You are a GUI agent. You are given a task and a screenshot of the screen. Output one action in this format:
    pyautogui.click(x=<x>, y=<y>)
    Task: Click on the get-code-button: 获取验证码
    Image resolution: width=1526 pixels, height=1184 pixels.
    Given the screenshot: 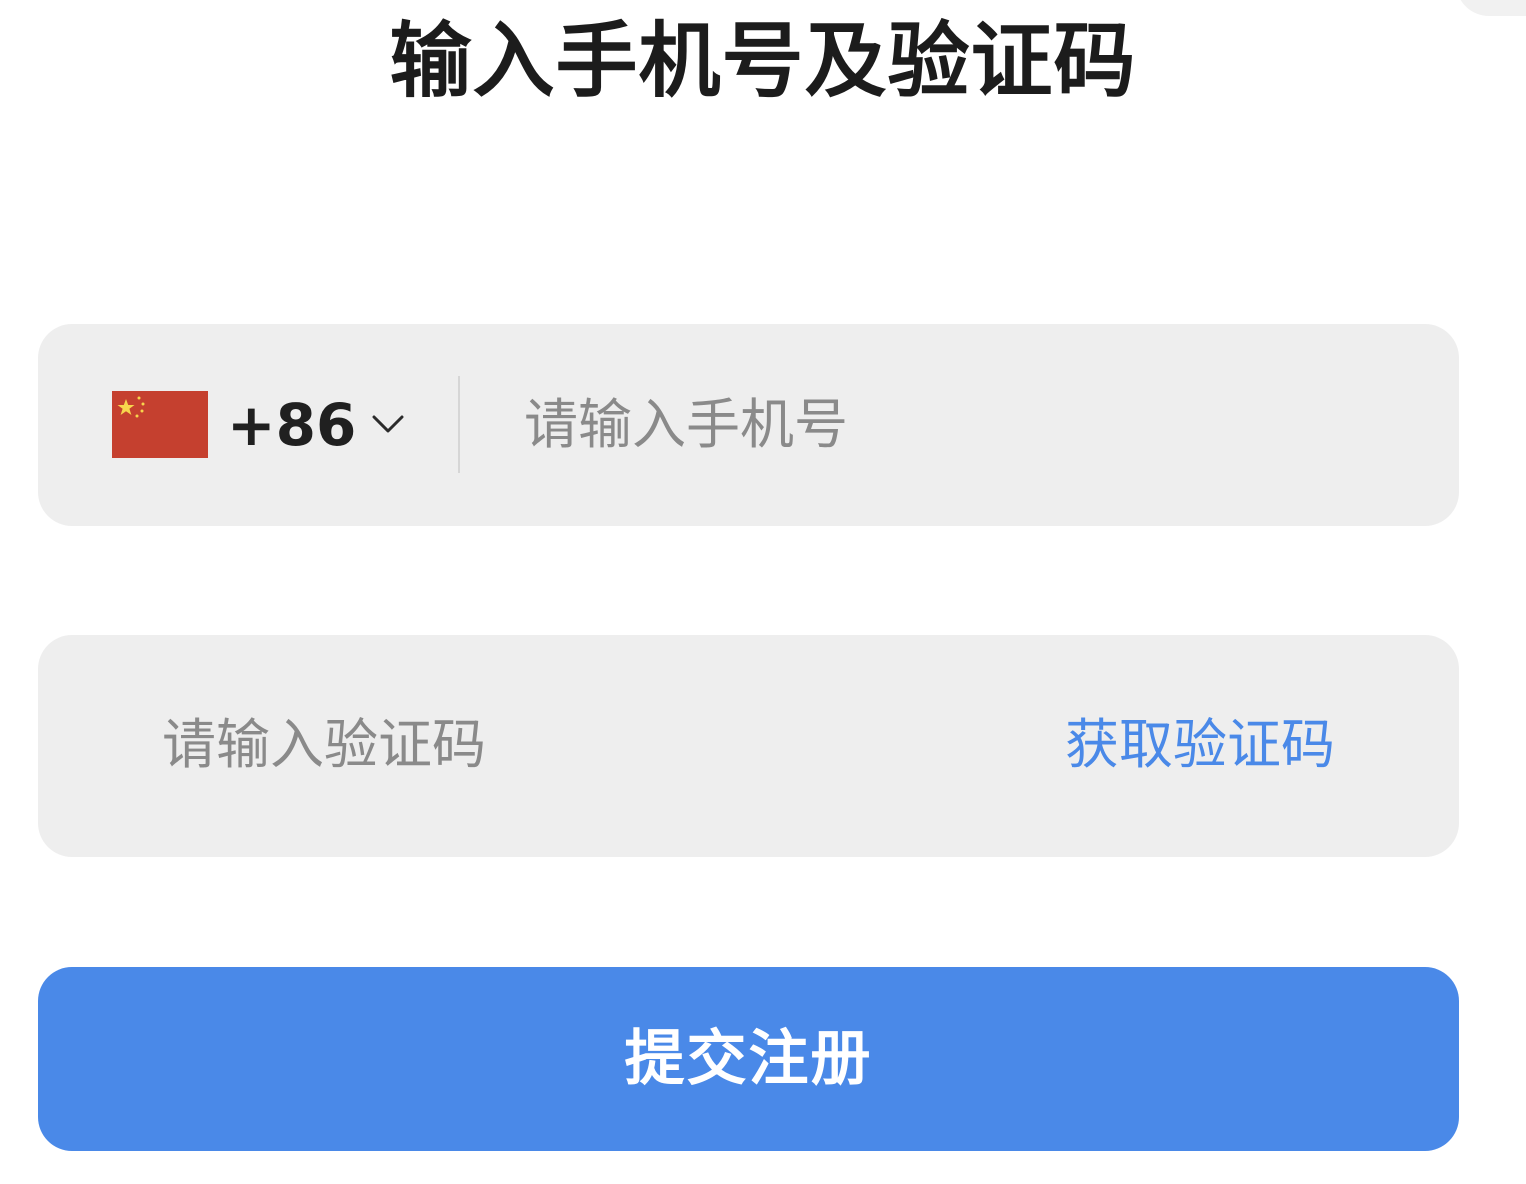 What is the action you would take?
    pyautogui.click(x=1200, y=745)
    